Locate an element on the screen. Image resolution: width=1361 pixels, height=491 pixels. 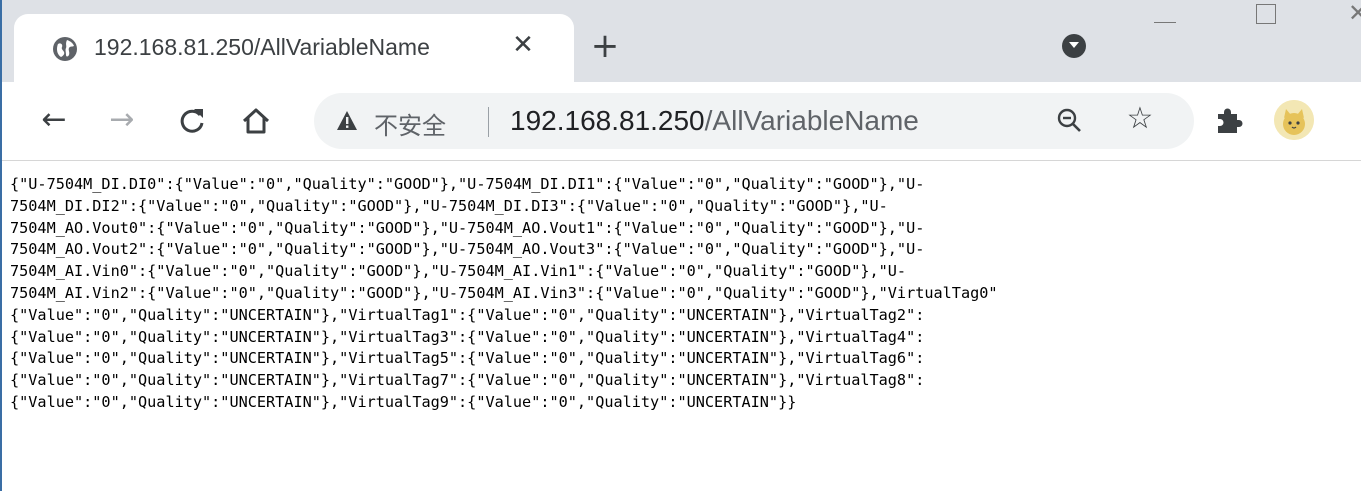
profile-avatar is located at coordinates (1294, 120).